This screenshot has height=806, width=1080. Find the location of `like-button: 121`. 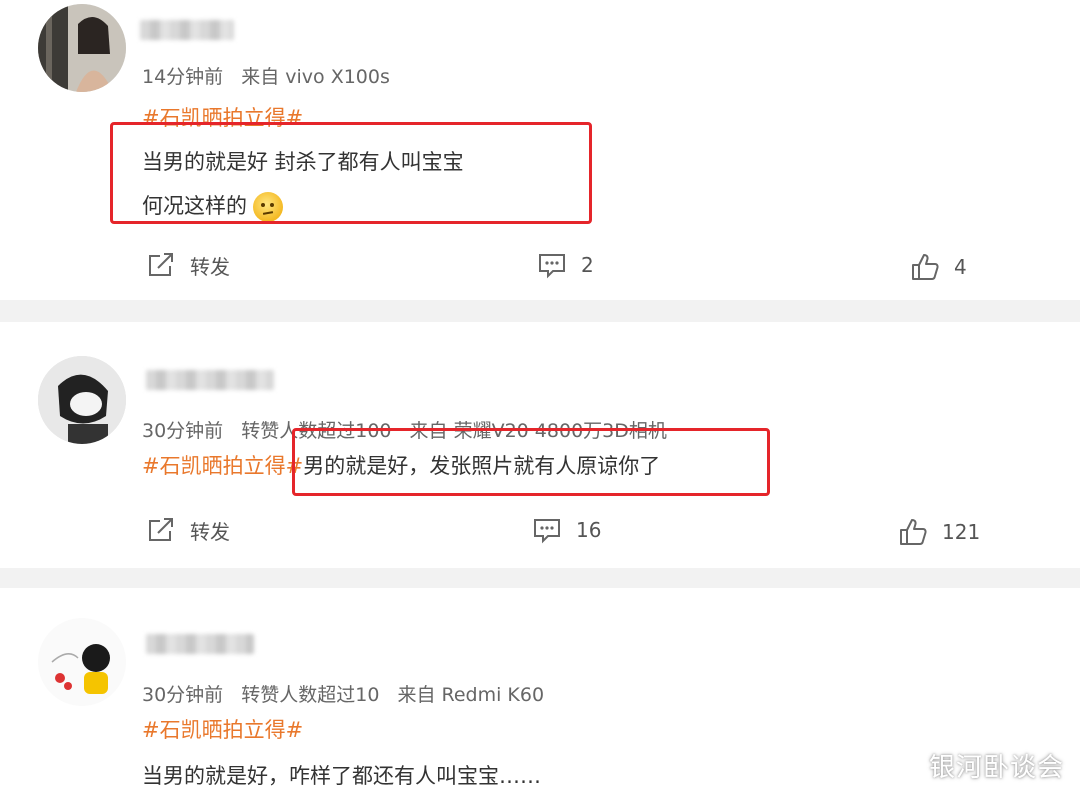

like-button: 121 is located at coordinates (939, 532).